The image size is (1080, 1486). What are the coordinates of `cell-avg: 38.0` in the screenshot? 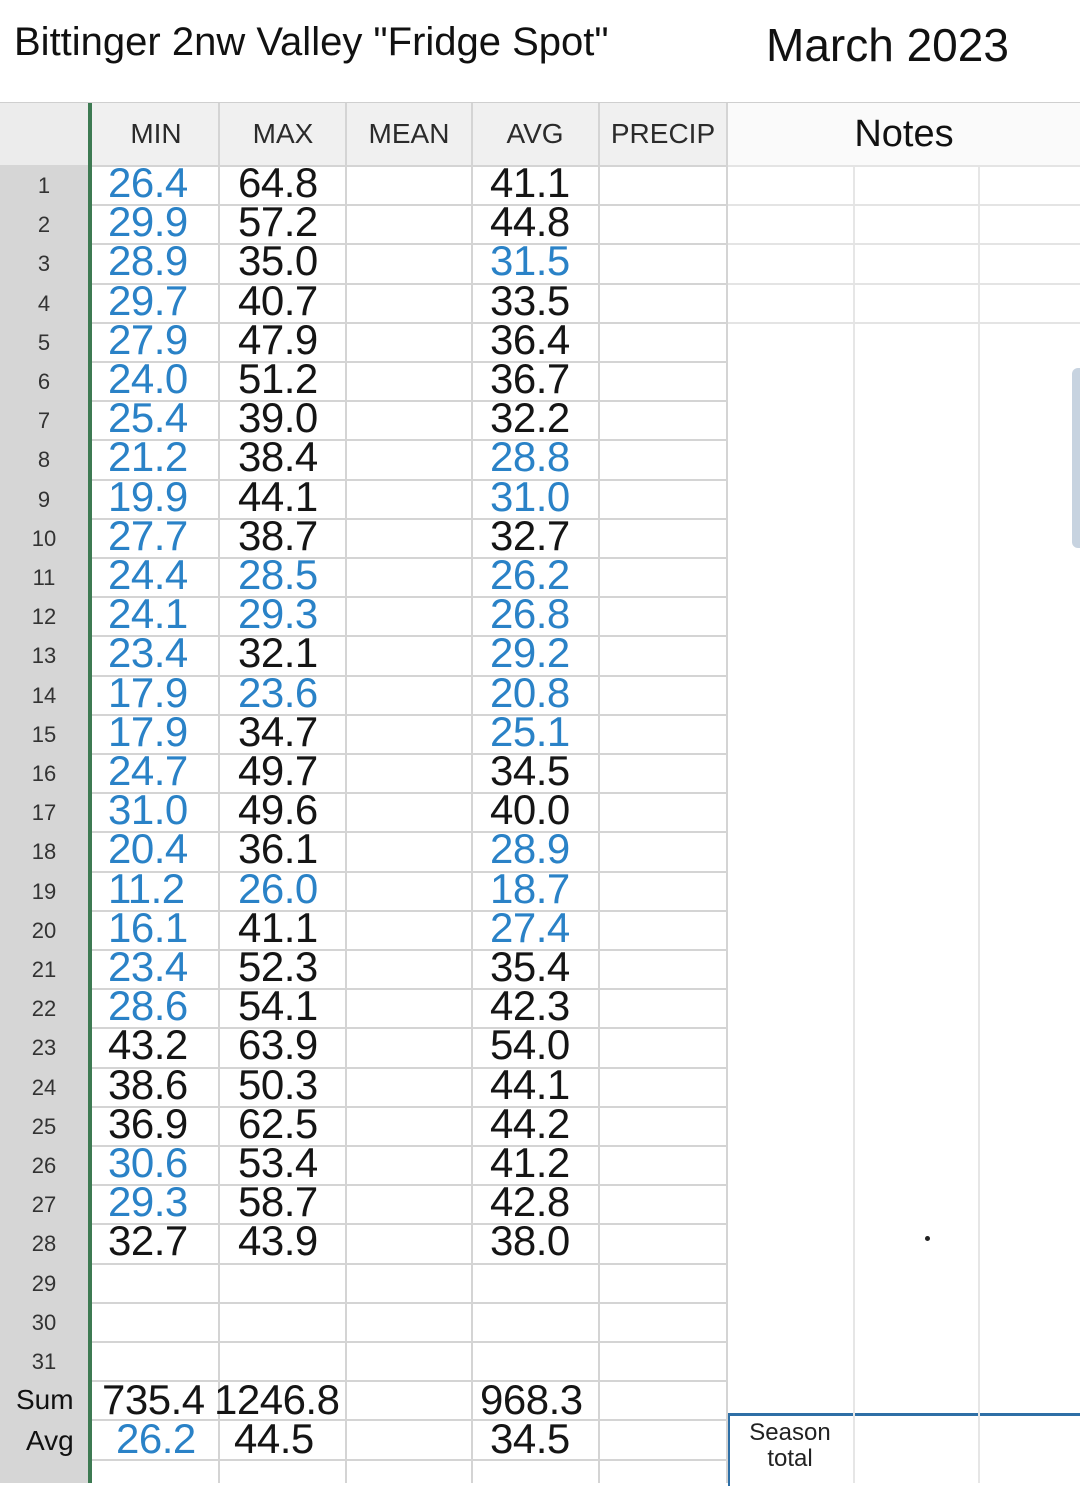 It's located at (530, 1241).